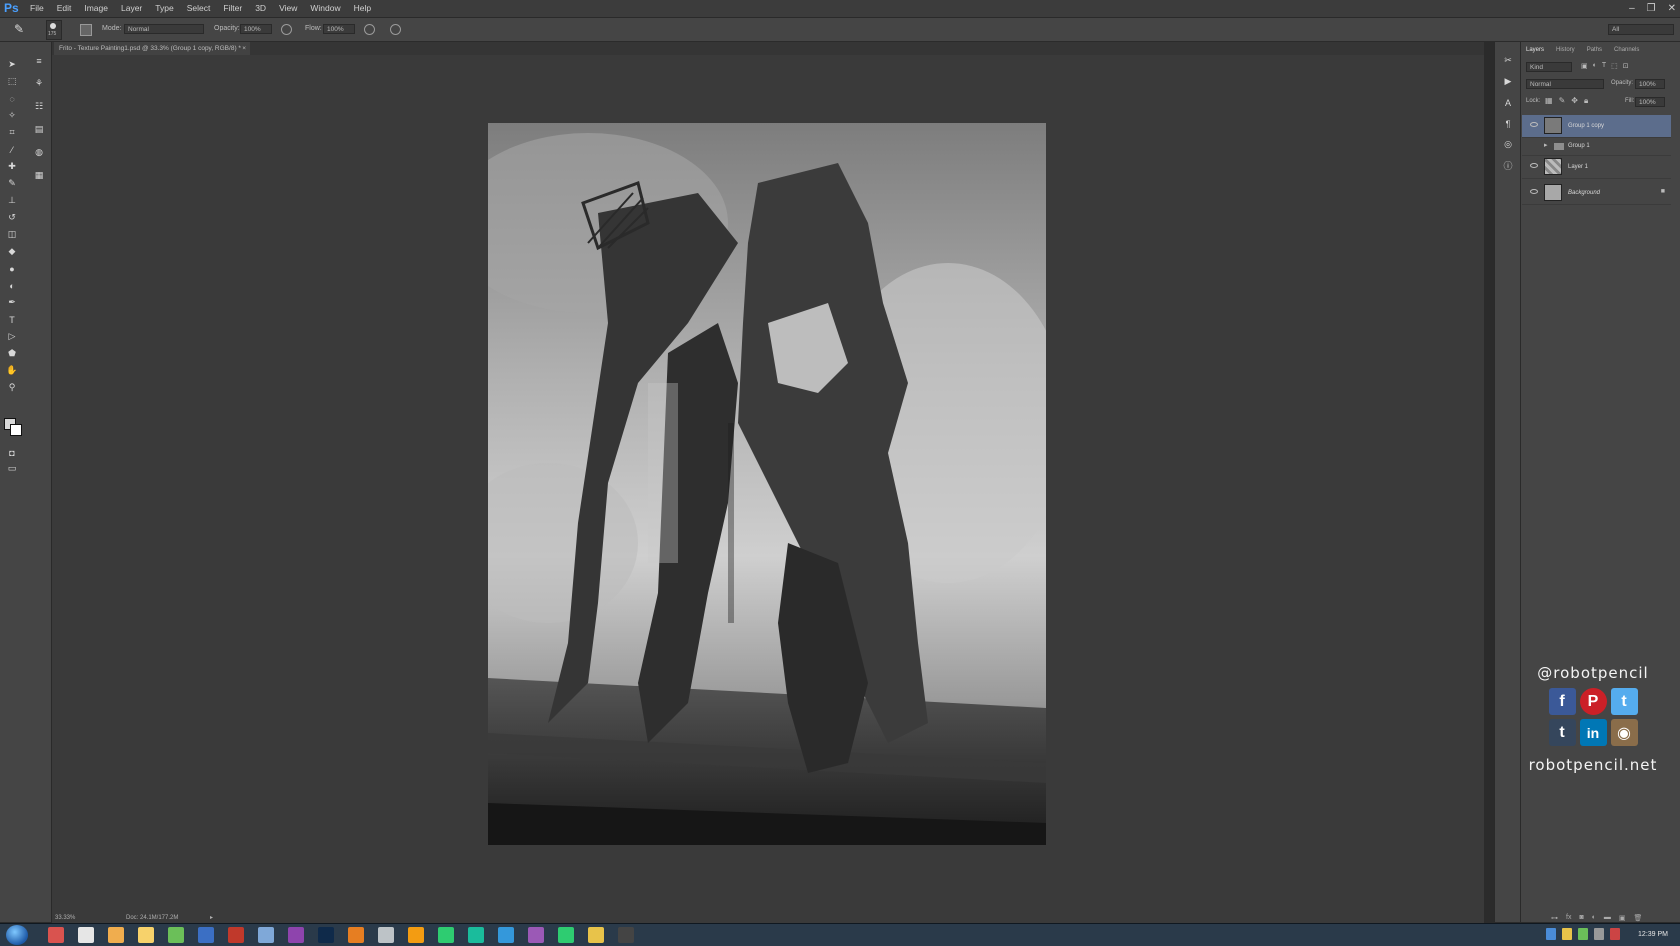 This screenshot has width=1680, height=946. I want to click on paragraph-icon: ¶, so click(1508, 123).